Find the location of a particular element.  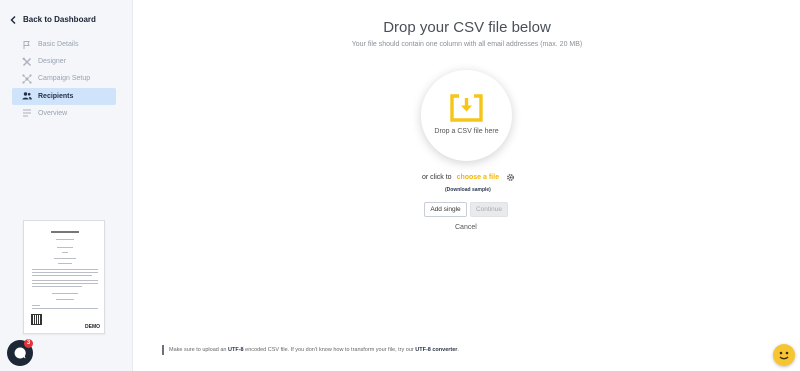

flag-icon is located at coordinates (26, 44).